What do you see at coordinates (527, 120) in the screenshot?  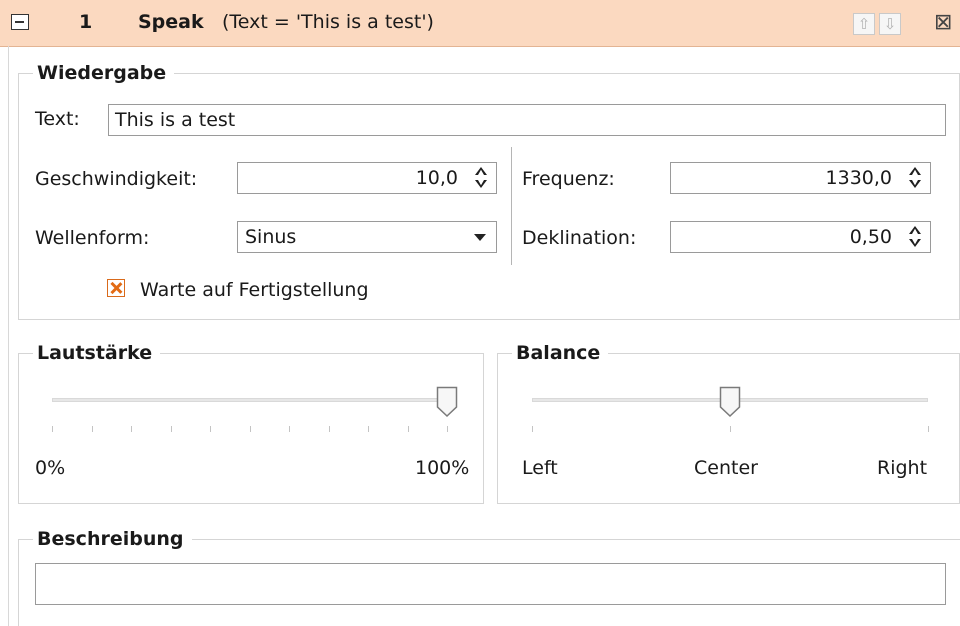 I see `text-field: This is a test` at bounding box center [527, 120].